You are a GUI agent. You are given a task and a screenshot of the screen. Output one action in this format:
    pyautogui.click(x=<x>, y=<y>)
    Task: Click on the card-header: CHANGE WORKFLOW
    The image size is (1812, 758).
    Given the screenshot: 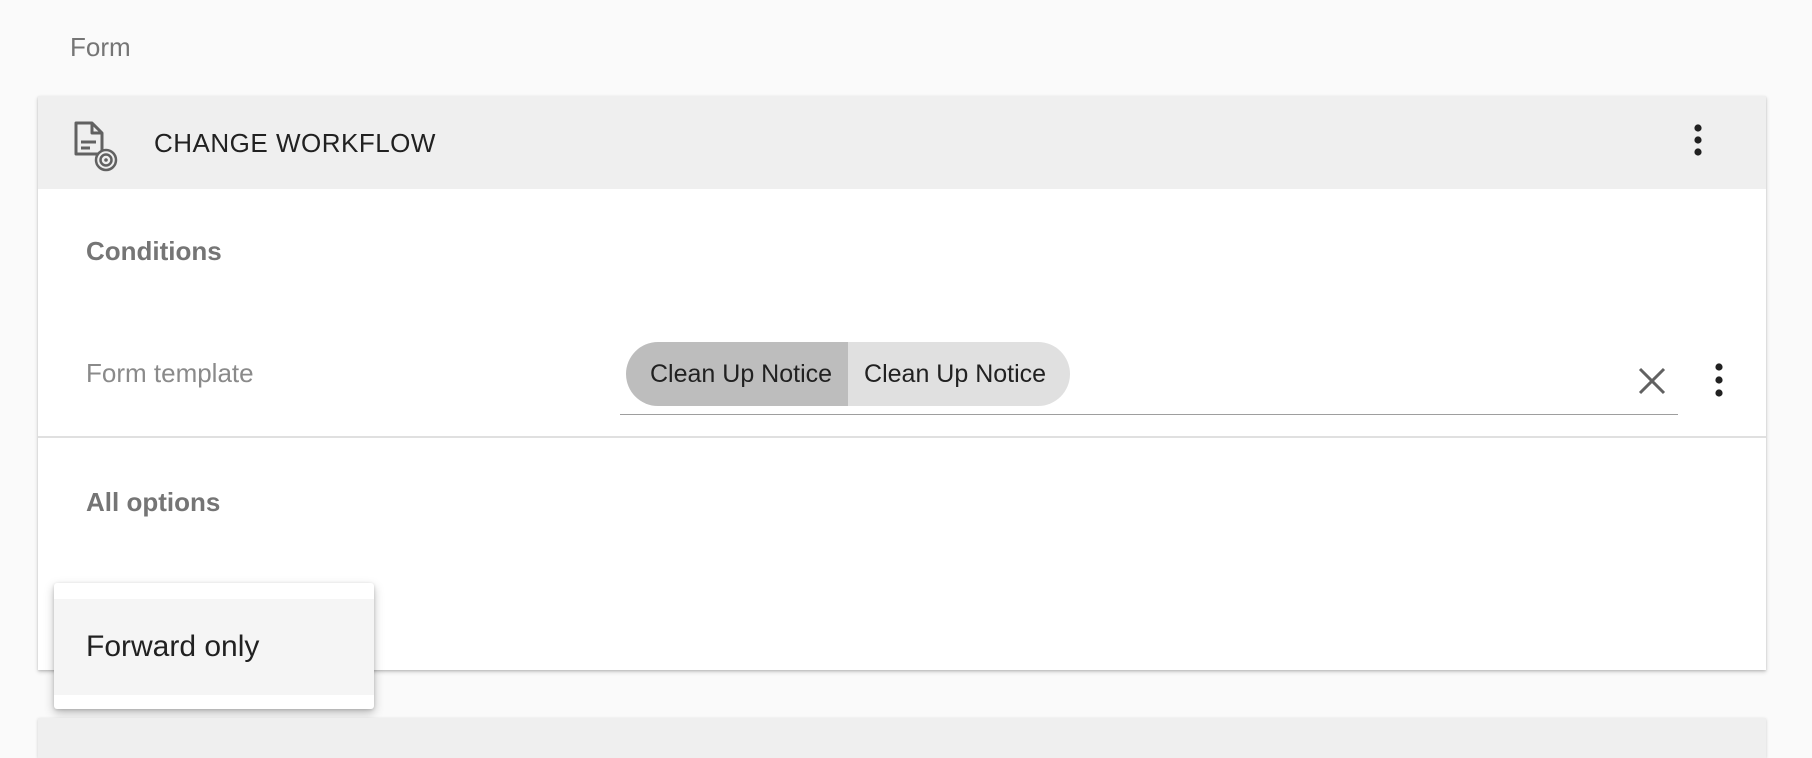 What is the action you would take?
    pyautogui.click(x=902, y=142)
    